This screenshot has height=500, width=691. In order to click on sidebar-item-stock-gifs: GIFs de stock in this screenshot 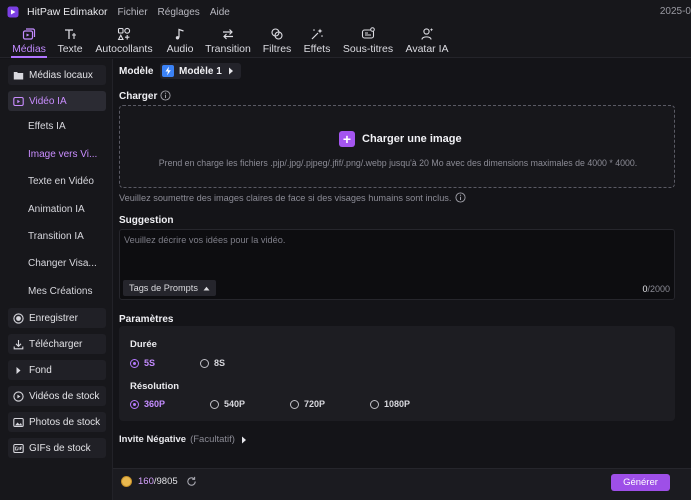, I will do `click(57, 448)`.